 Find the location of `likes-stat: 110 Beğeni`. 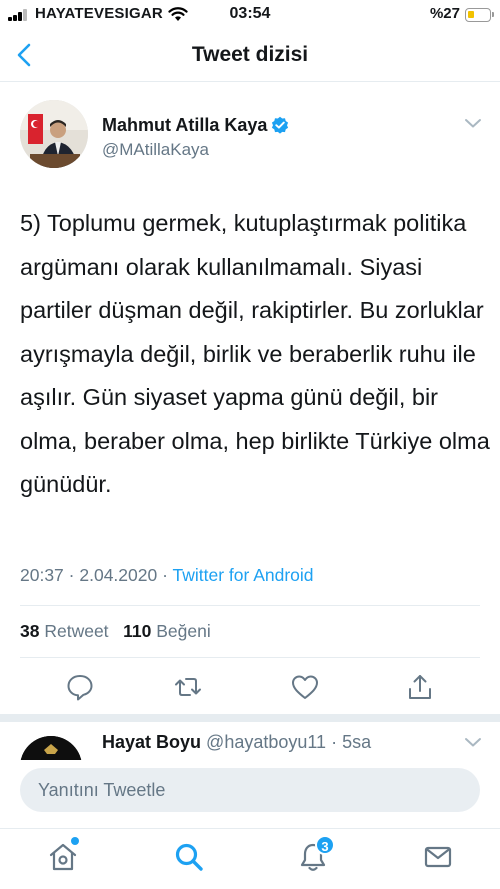

likes-stat: 110 Beğeni is located at coordinates (167, 631).